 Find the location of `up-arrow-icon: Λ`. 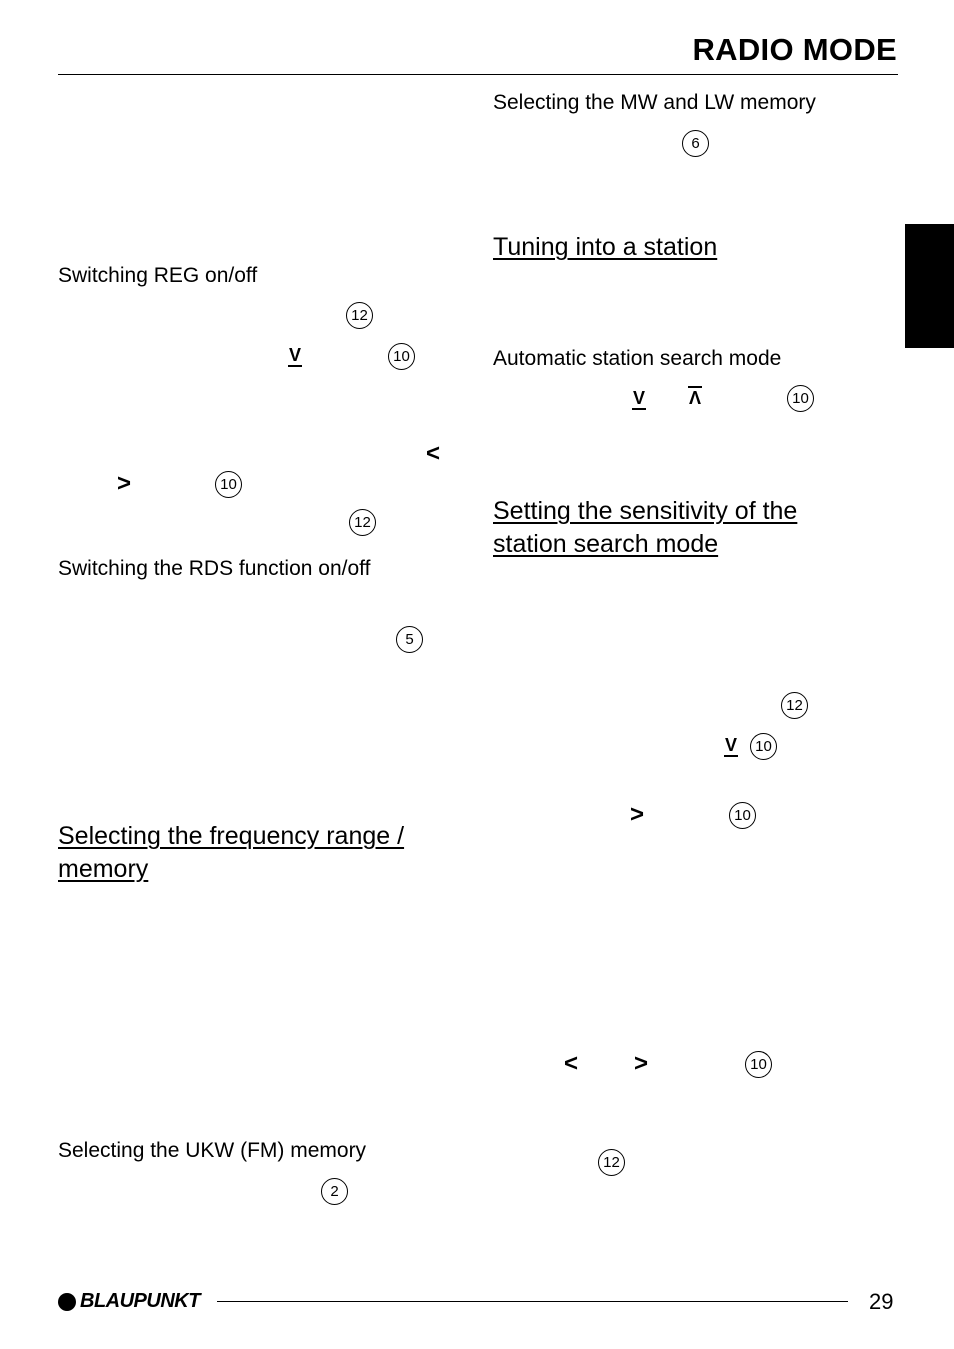

up-arrow-icon: Λ is located at coordinates (695, 397).